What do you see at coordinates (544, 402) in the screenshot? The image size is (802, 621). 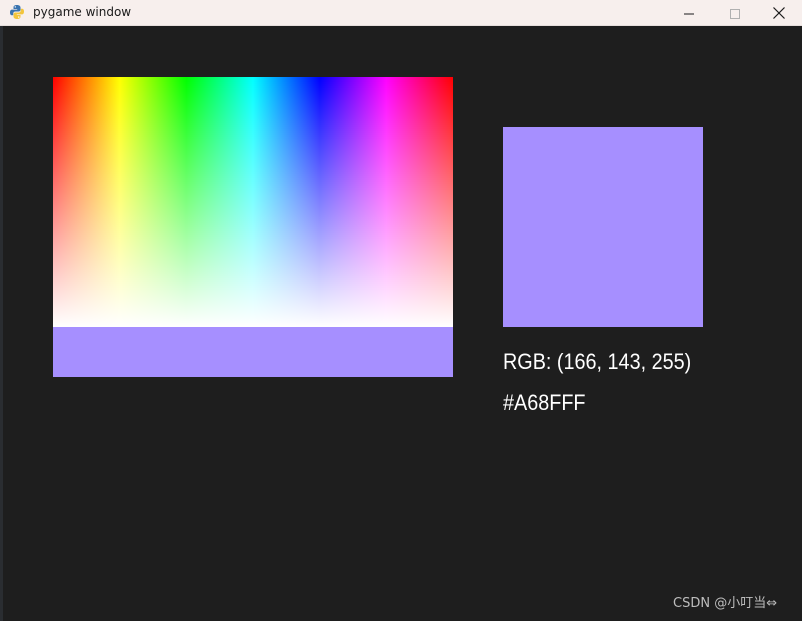 I see `hex-value-label: #A68FFF` at bounding box center [544, 402].